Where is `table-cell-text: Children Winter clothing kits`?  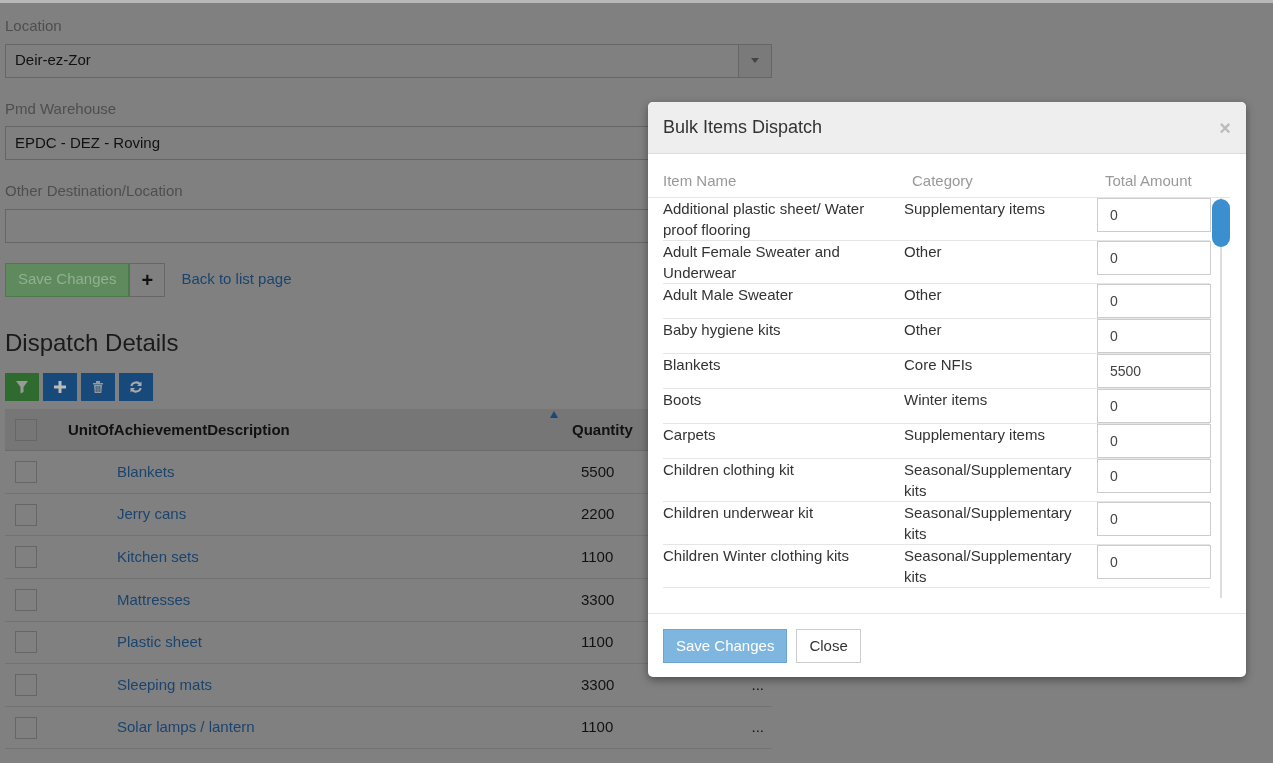 table-cell-text: Children Winter clothing kits is located at coordinates (756, 556).